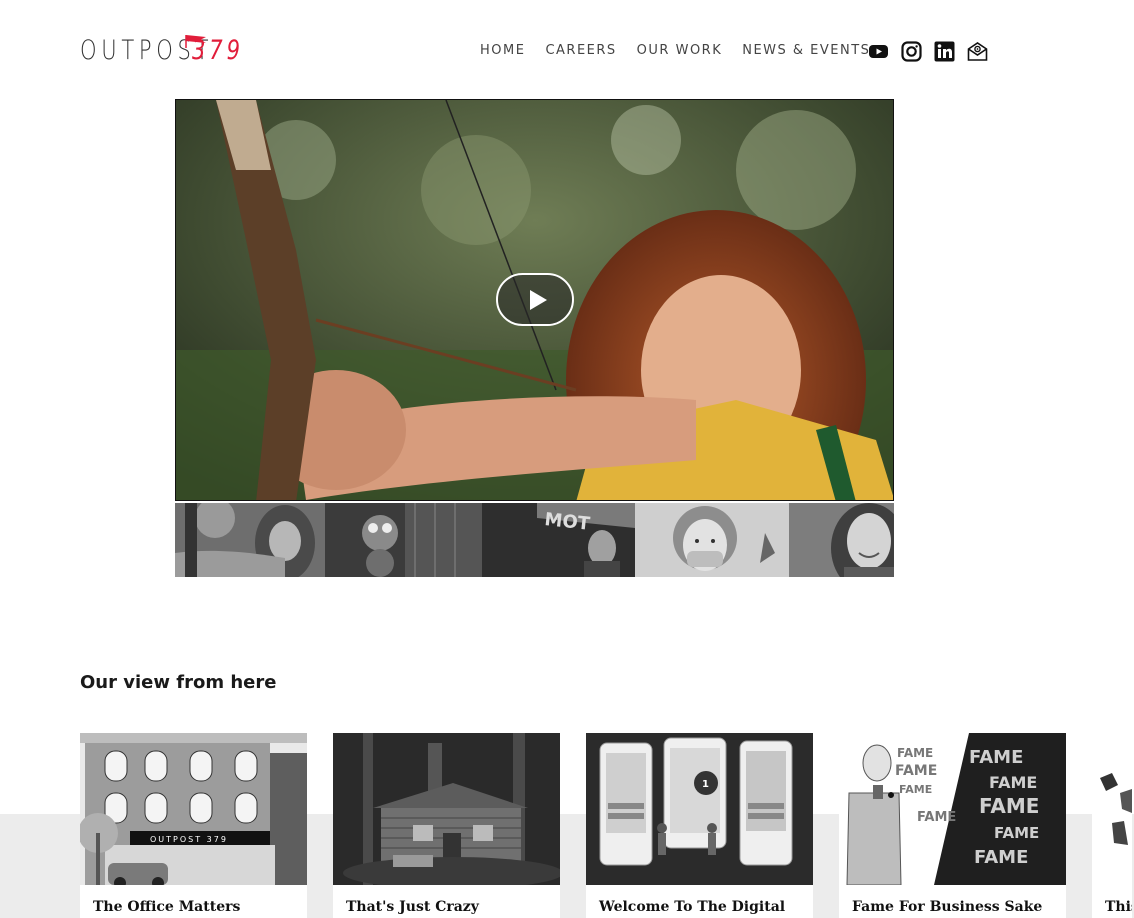  Describe the element at coordinates (712, 540) in the screenshot. I see `thumbnail-masked-child` at that location.